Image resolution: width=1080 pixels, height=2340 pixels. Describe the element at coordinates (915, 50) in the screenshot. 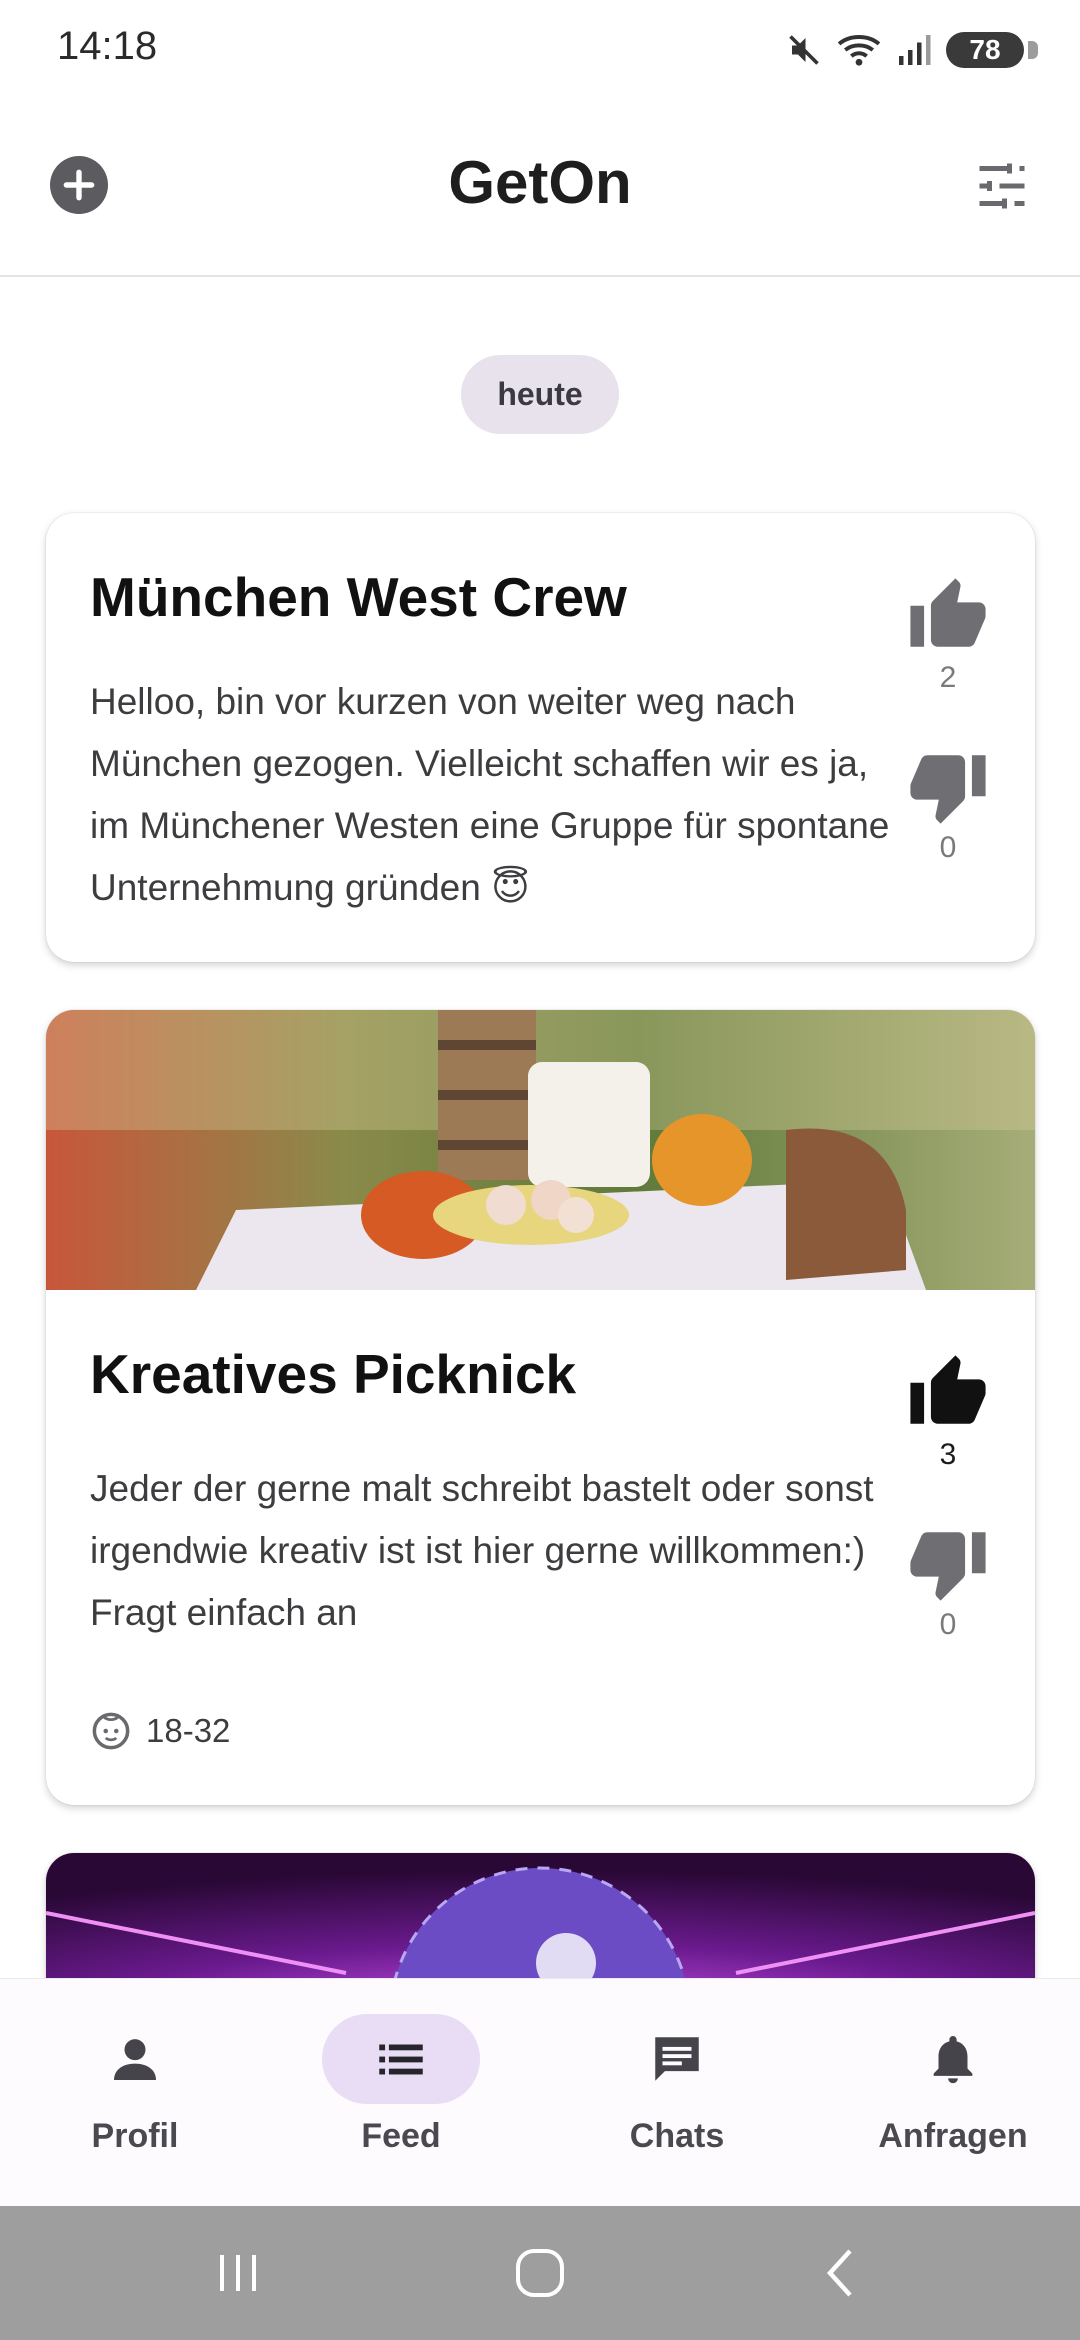

I see `signal-icon` at that location.